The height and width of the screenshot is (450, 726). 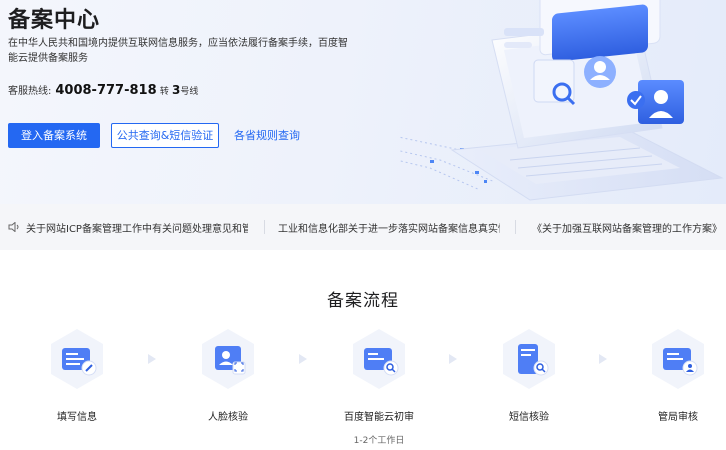 I want to click on form-edit-icon, so click(x=77, y=359).